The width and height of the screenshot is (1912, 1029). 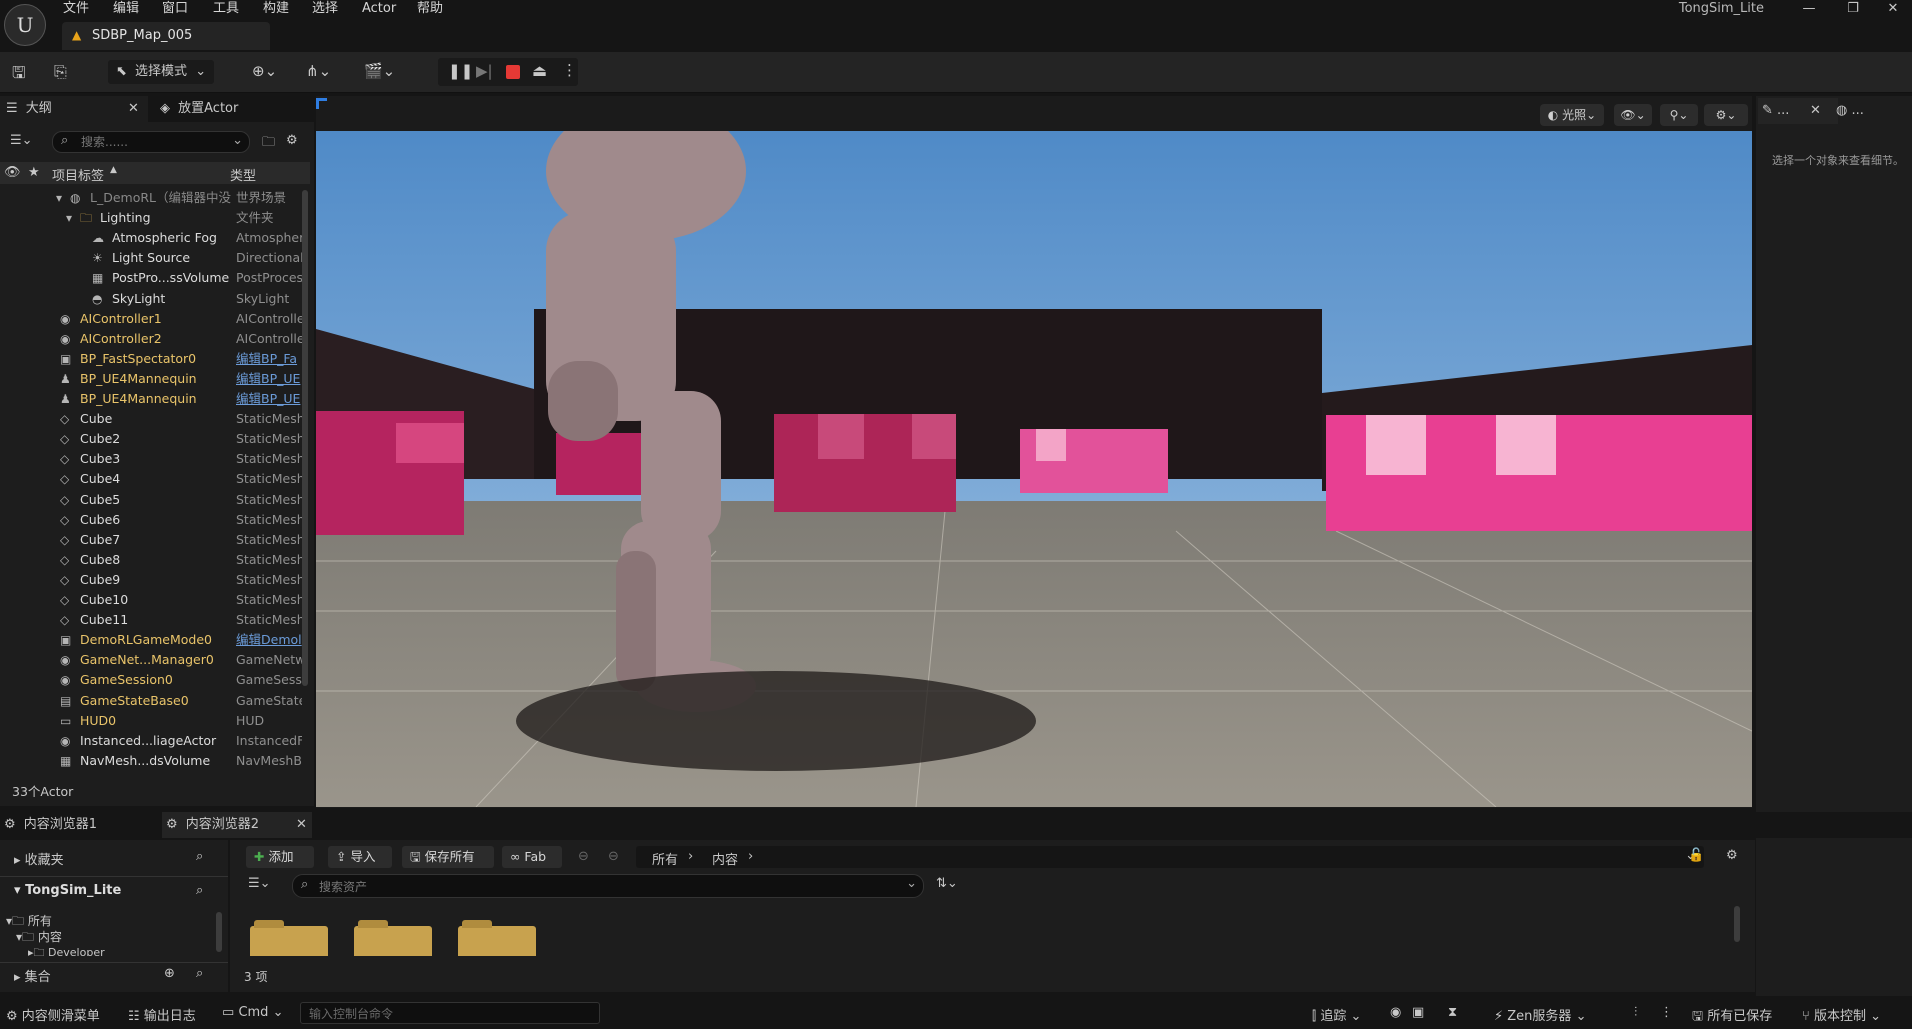 I want to click on cinematics-icon: 🎬⌄, so click(x=379, y=71).